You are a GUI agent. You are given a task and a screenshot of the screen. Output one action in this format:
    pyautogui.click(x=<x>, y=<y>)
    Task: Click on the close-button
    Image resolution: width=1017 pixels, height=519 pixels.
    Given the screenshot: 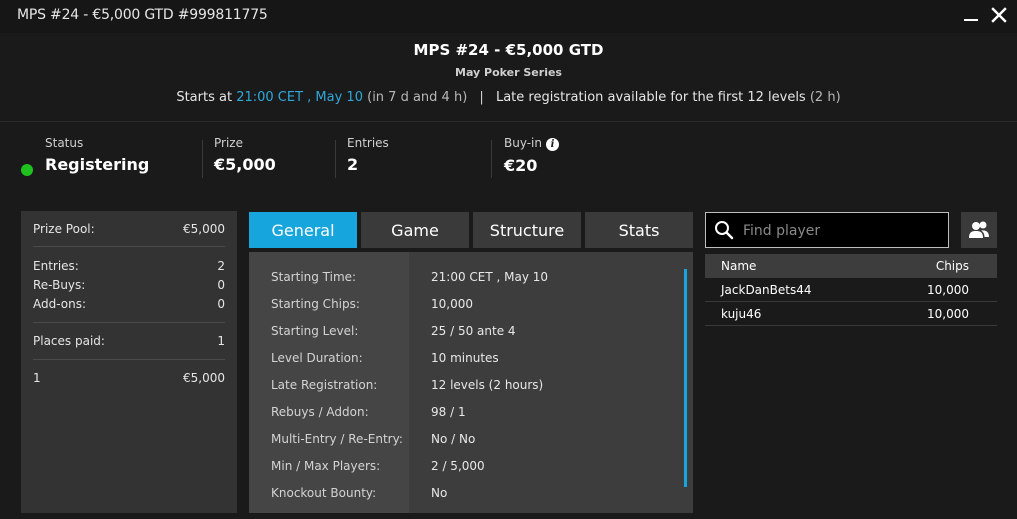 What is the action you would take?
    pyautogui.click(x=999, y=15)
    